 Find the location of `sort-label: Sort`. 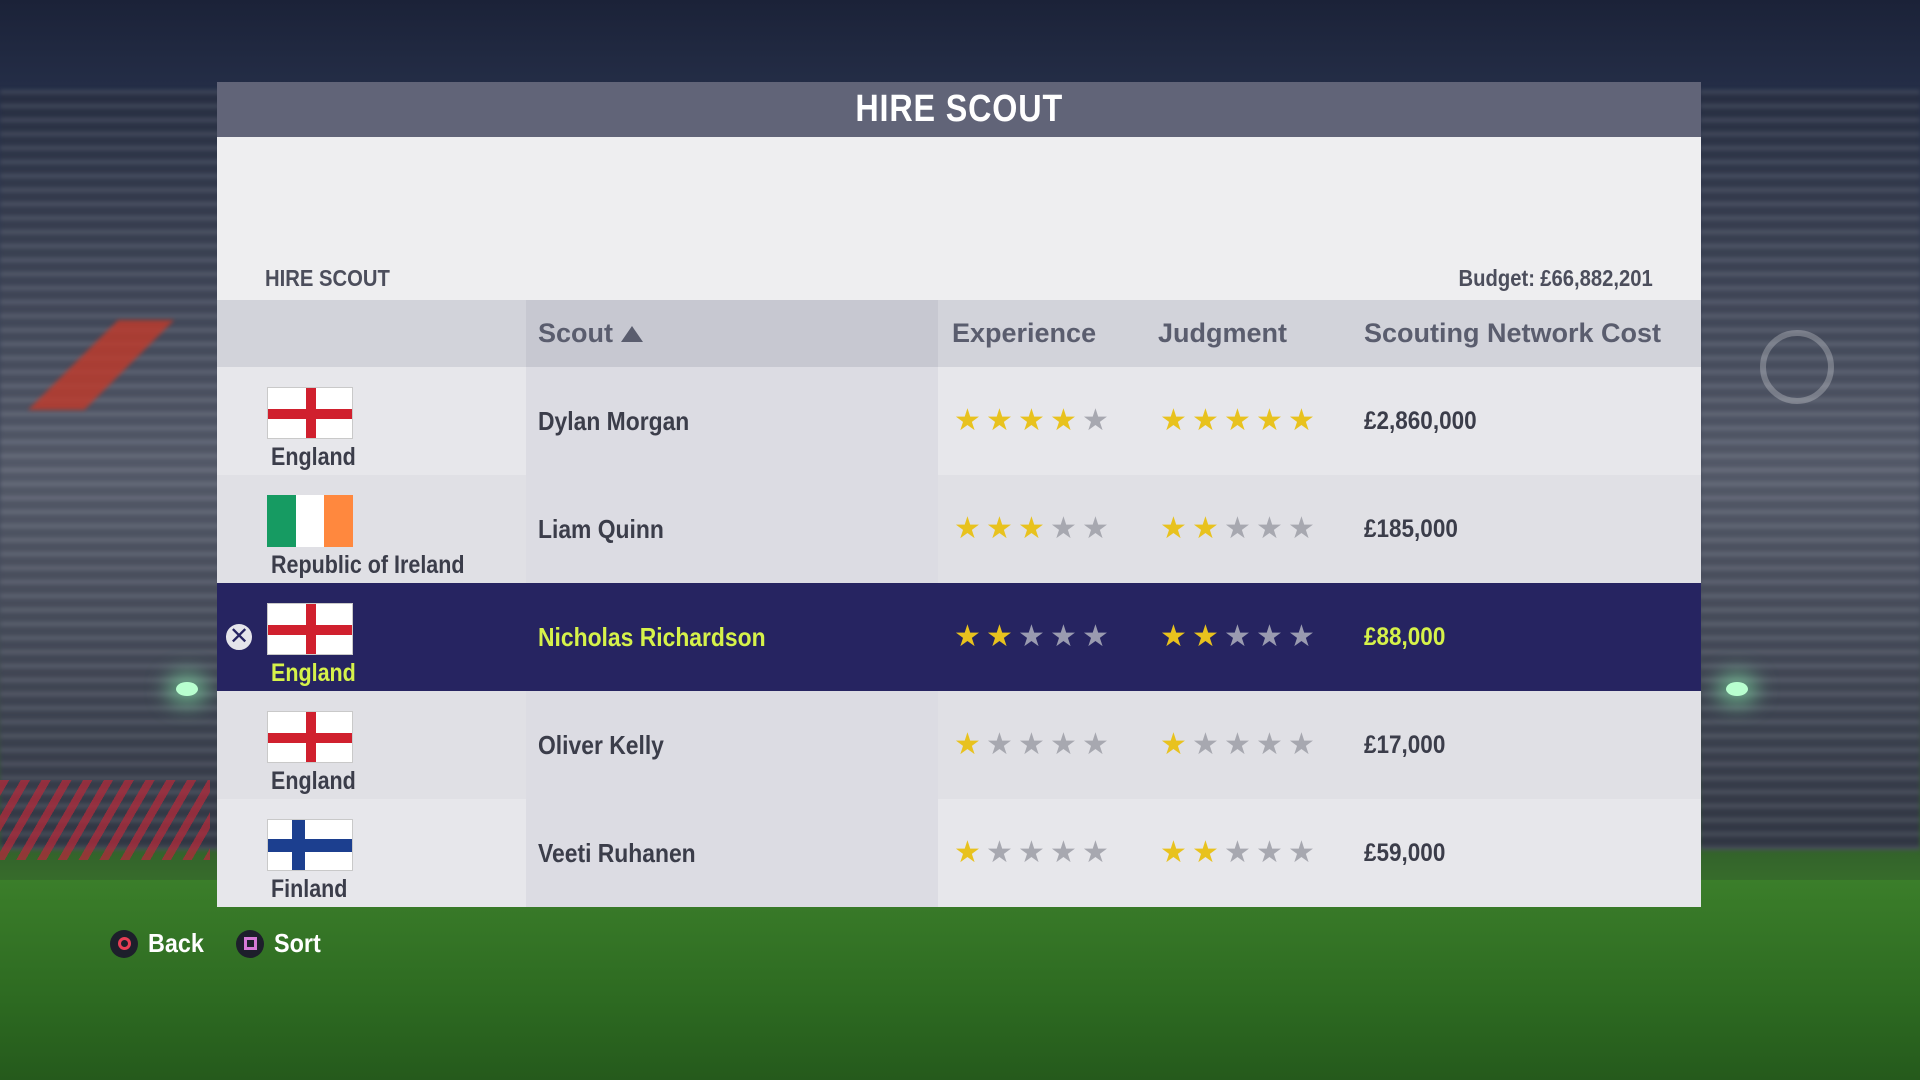

sort-label: Sort is located at coordinates (297, 943).